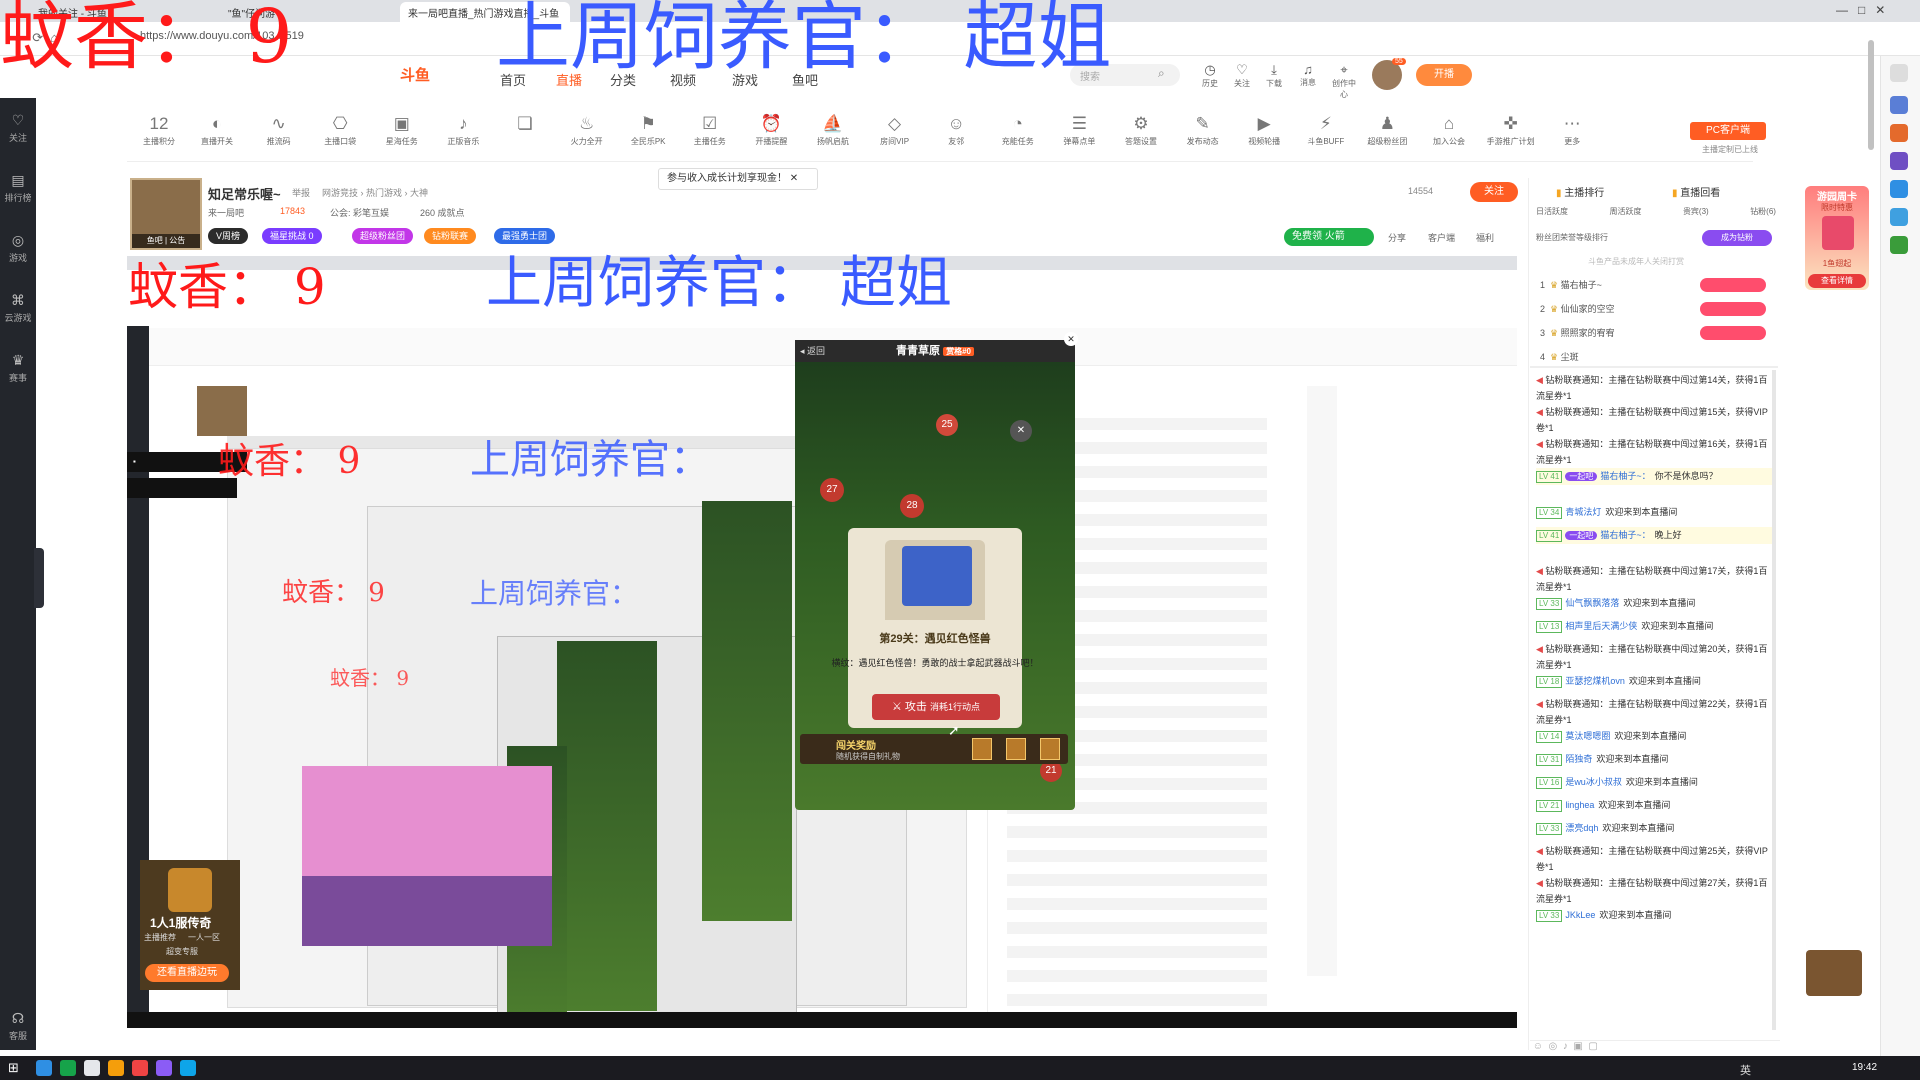 This screenshot has height=1080, width=1920. I want to click on subtab-vip: 贵宾(3), so click(1696, 211).